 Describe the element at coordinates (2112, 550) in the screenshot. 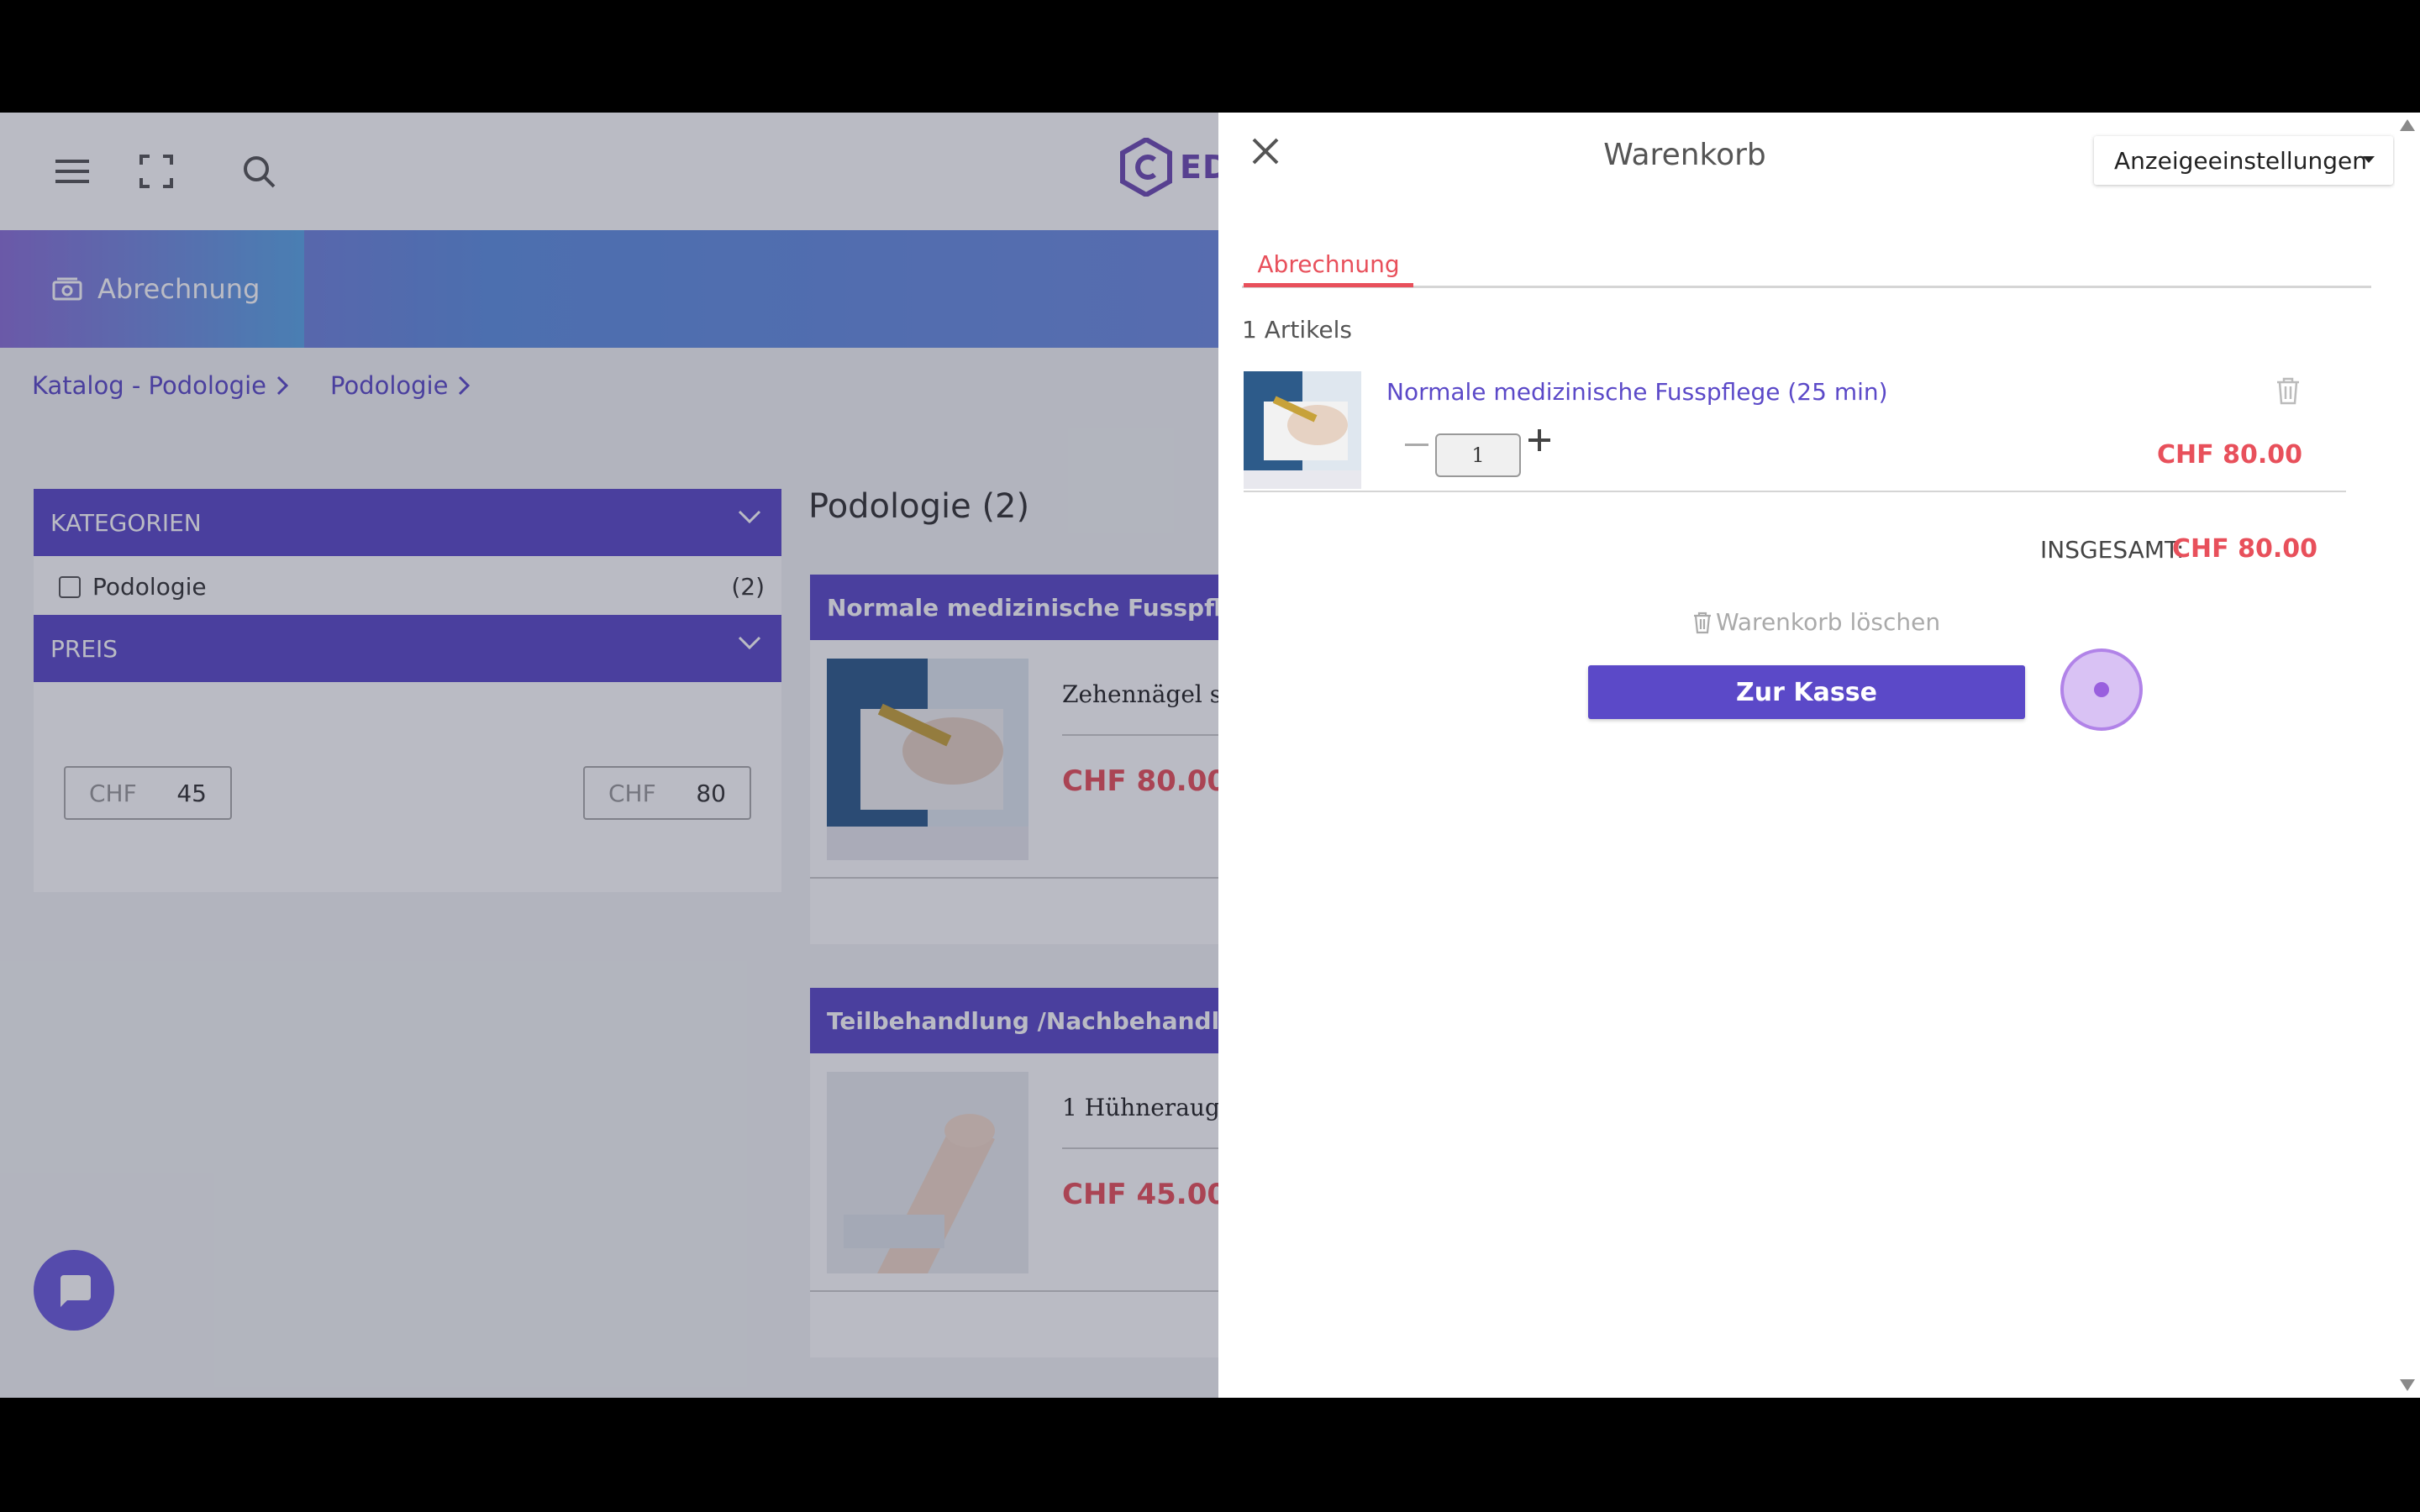

I see `total-label: INSGESAMT:` at that location.